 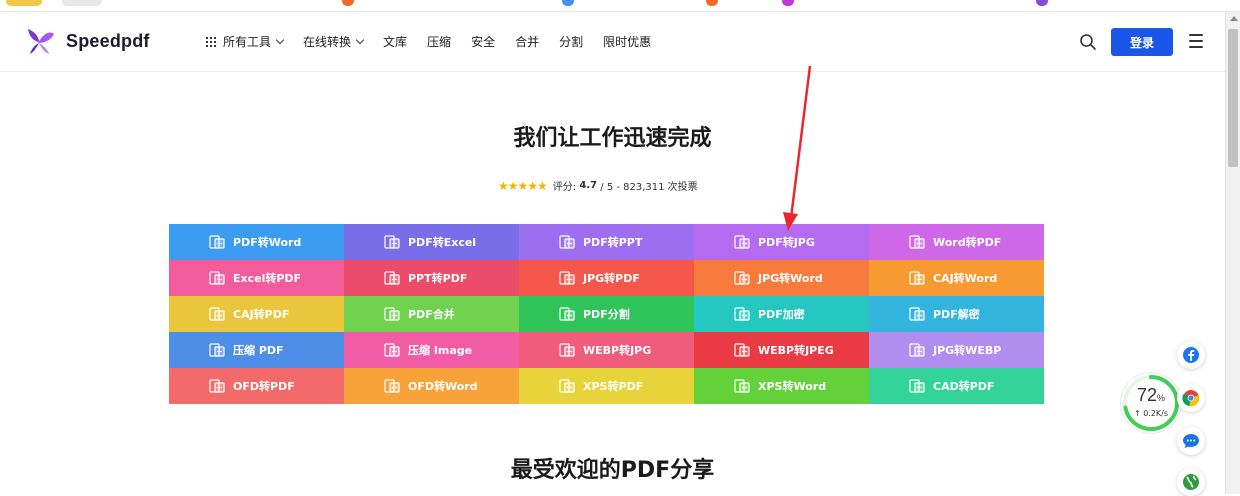 What do you see at coordinates (1161, 398) in the screenshot?
I see `speed-percent-unit: %` at bounding box center [1161, 398].